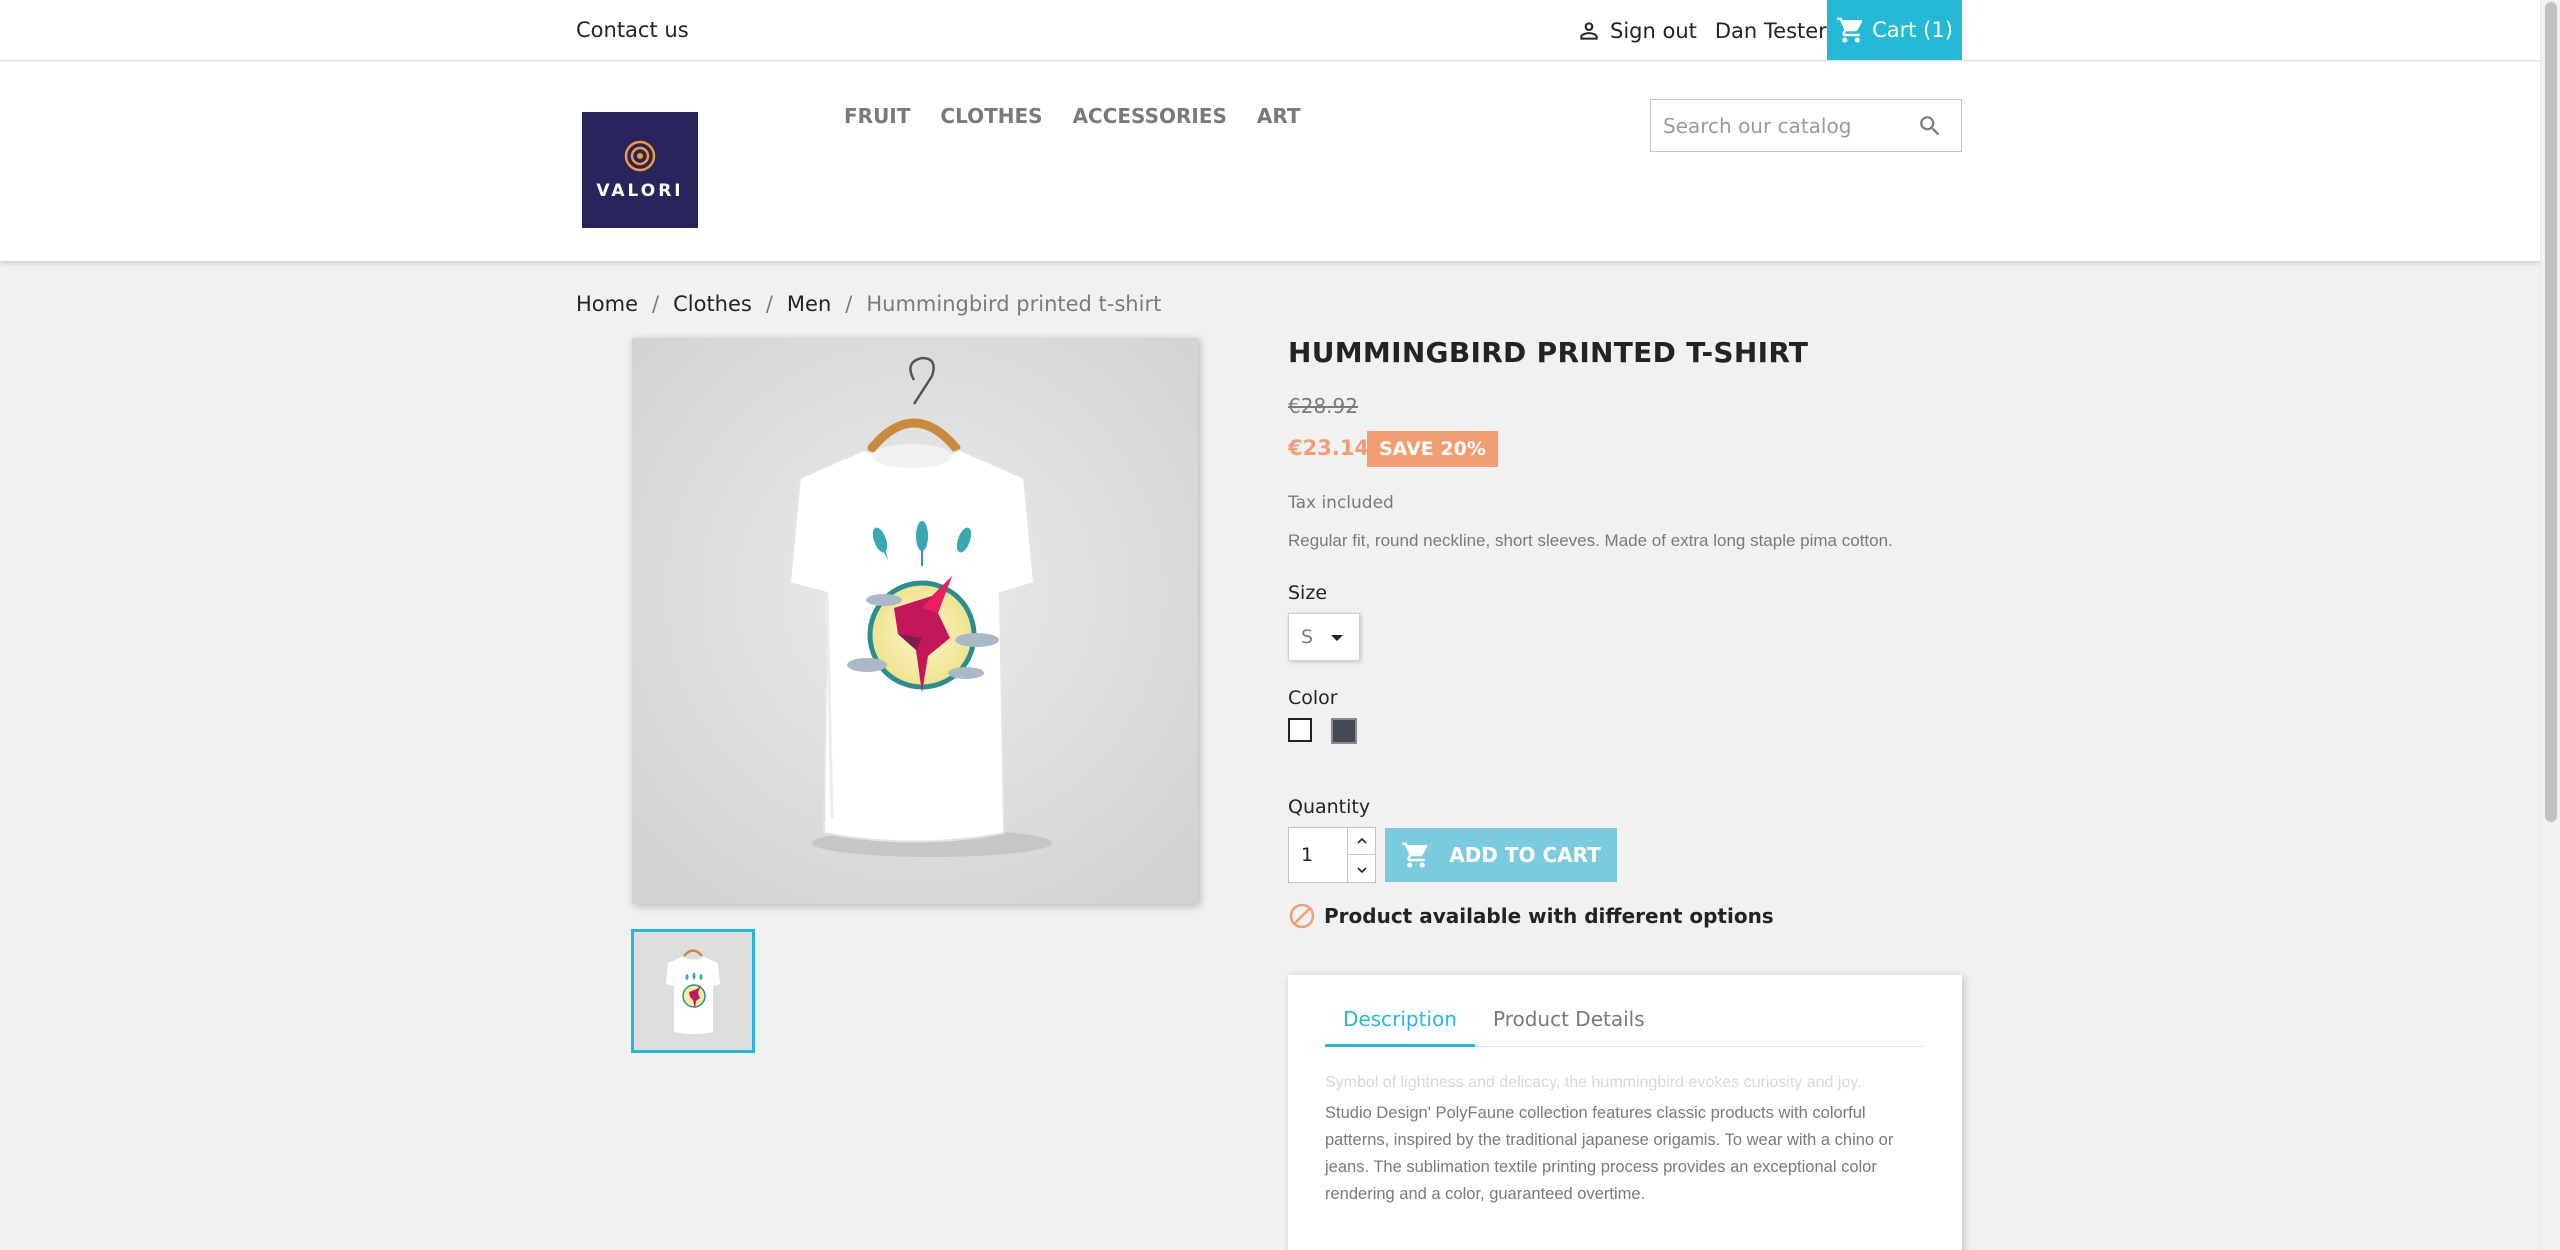  I want to click on quantity-label: Quantity, so click(1329, 807).